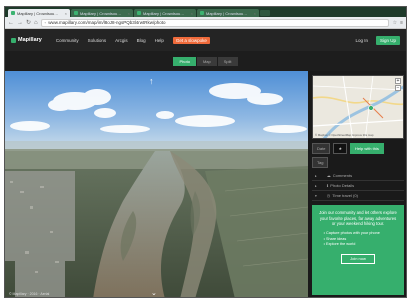  What do you see at coordinates (191, 40) in the screenshot?
I see `nav-highlight-button: Get a slowpoke` at bounding box center [191, 40].